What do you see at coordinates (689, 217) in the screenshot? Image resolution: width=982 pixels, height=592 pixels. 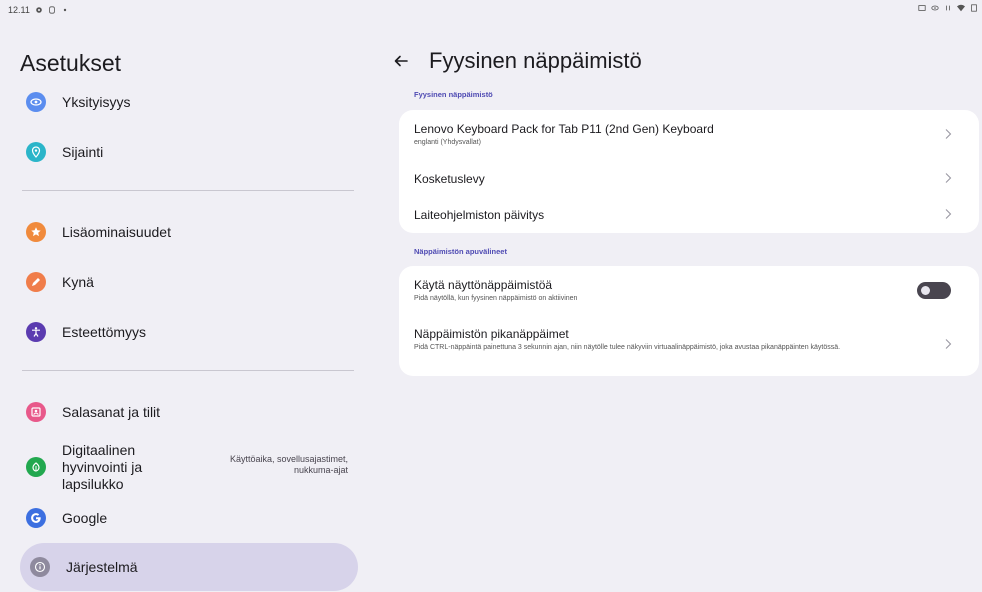 I see `firmware-update-row: Laiteohjelmiston päivitys` at bounding box center [689, 217].